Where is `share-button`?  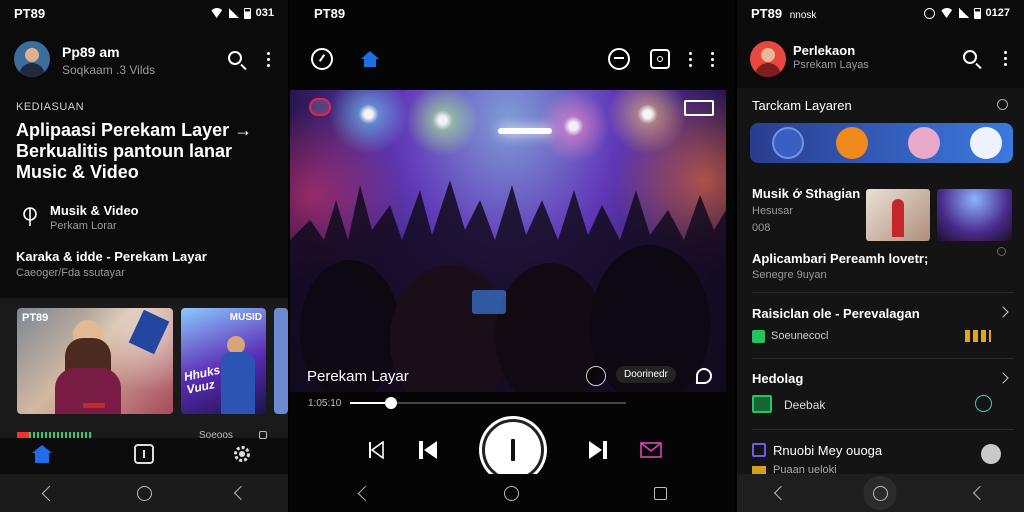
share-button is located at coordinates (651, 450).